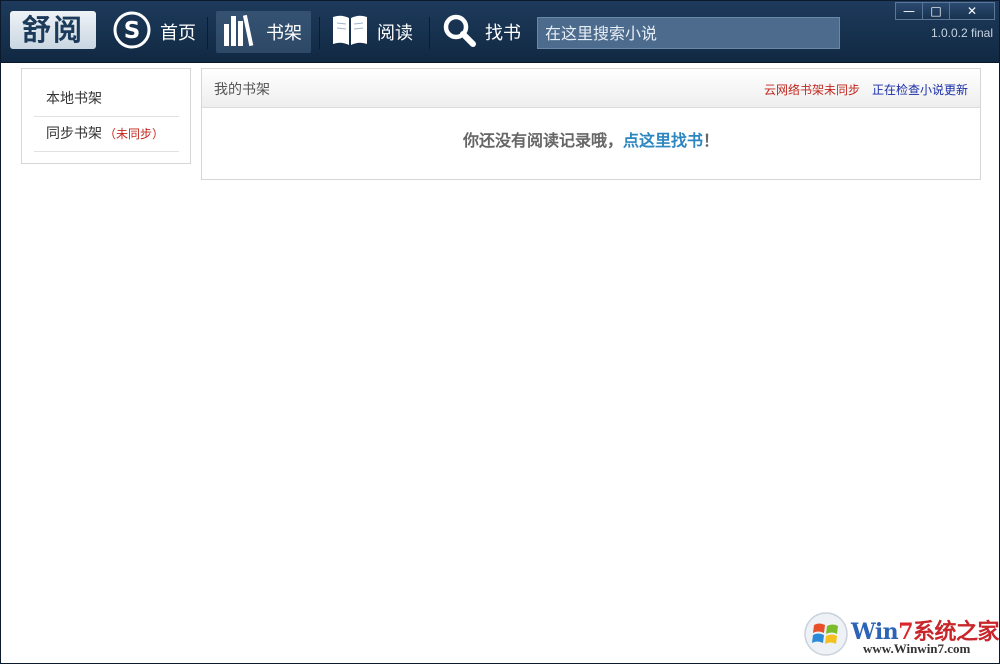  What do you see at coordinates (350, 32) in the screenshot?
I see `open-book-icon` at bounding box center [350, 32].